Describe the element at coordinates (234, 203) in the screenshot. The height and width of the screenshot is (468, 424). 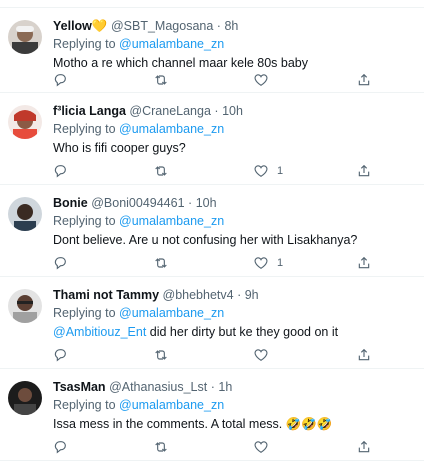
I see `tweet-header: Bonie @Boni00494461 · 10h` at that location.